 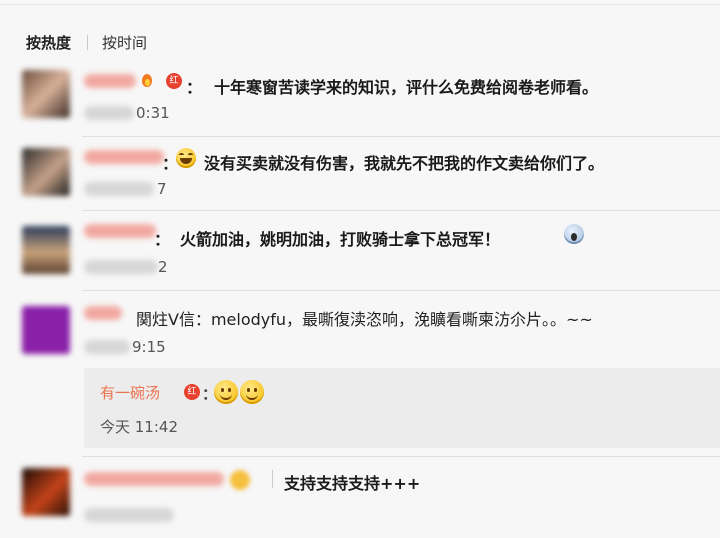 What do you see at coordinates (139, 427) in the screenshot?
I see `reply-timestamp: 今天 11:42` at bounding box center [139, 427].